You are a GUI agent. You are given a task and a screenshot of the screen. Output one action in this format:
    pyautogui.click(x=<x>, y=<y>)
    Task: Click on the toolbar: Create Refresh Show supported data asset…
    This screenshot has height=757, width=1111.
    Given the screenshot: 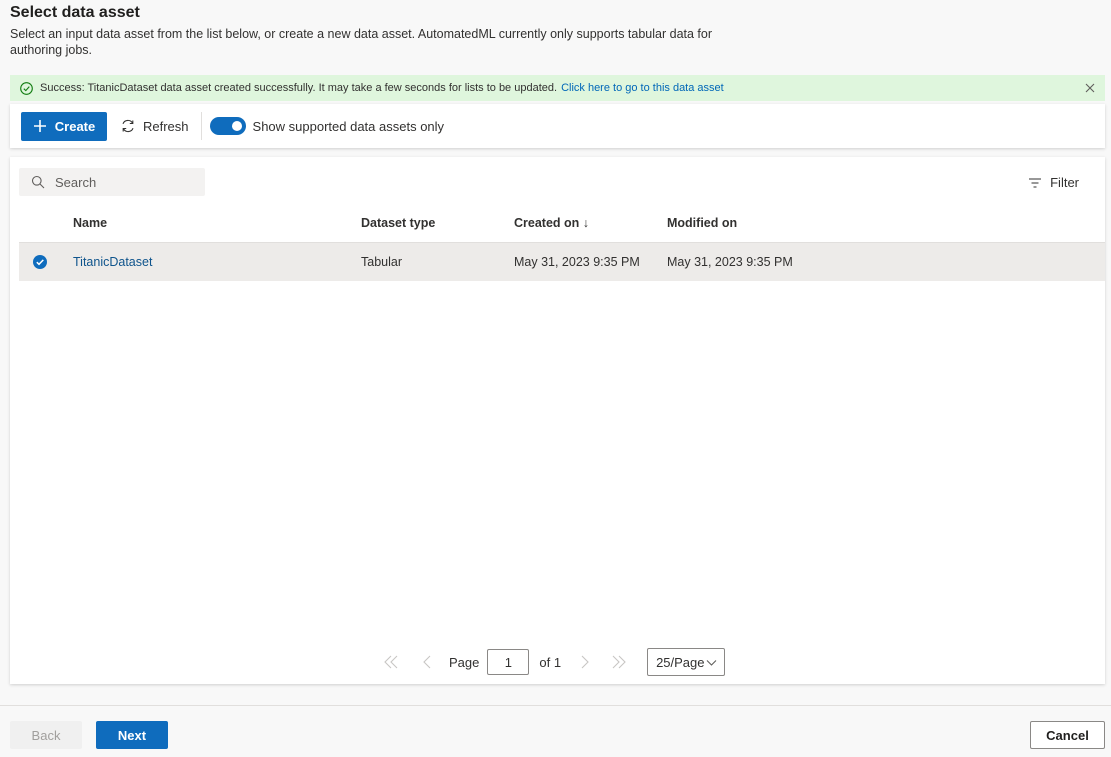 What is the action you would take?
    pyautogui.click(x=557, y=126)
    